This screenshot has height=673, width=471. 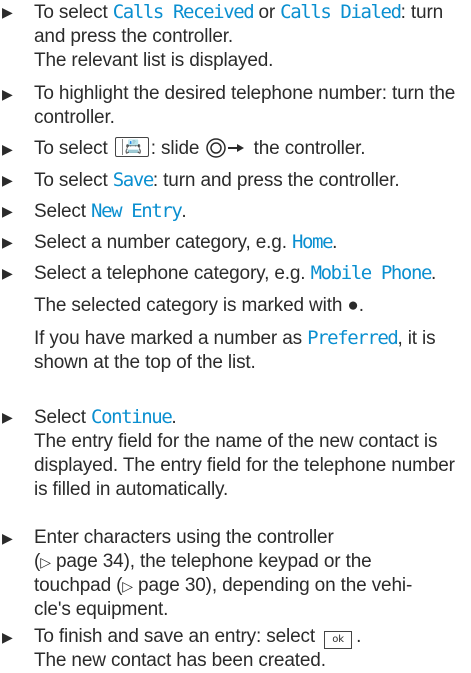 What do you see at coordinates (177, 148) in the screenshot?
I see `step-text: : slide` at bounding box center [177, 148].